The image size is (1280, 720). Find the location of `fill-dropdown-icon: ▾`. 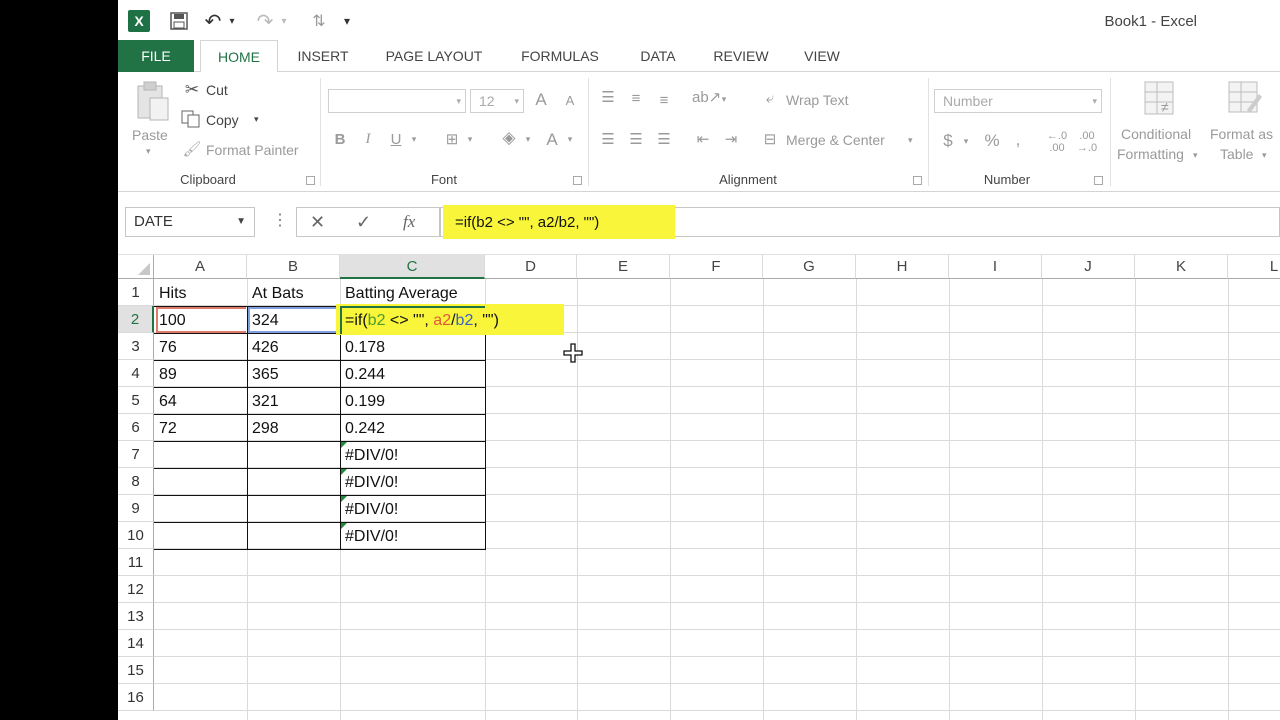

fill-dropdown-icon: ▾ is located at coordinates (528, 139).